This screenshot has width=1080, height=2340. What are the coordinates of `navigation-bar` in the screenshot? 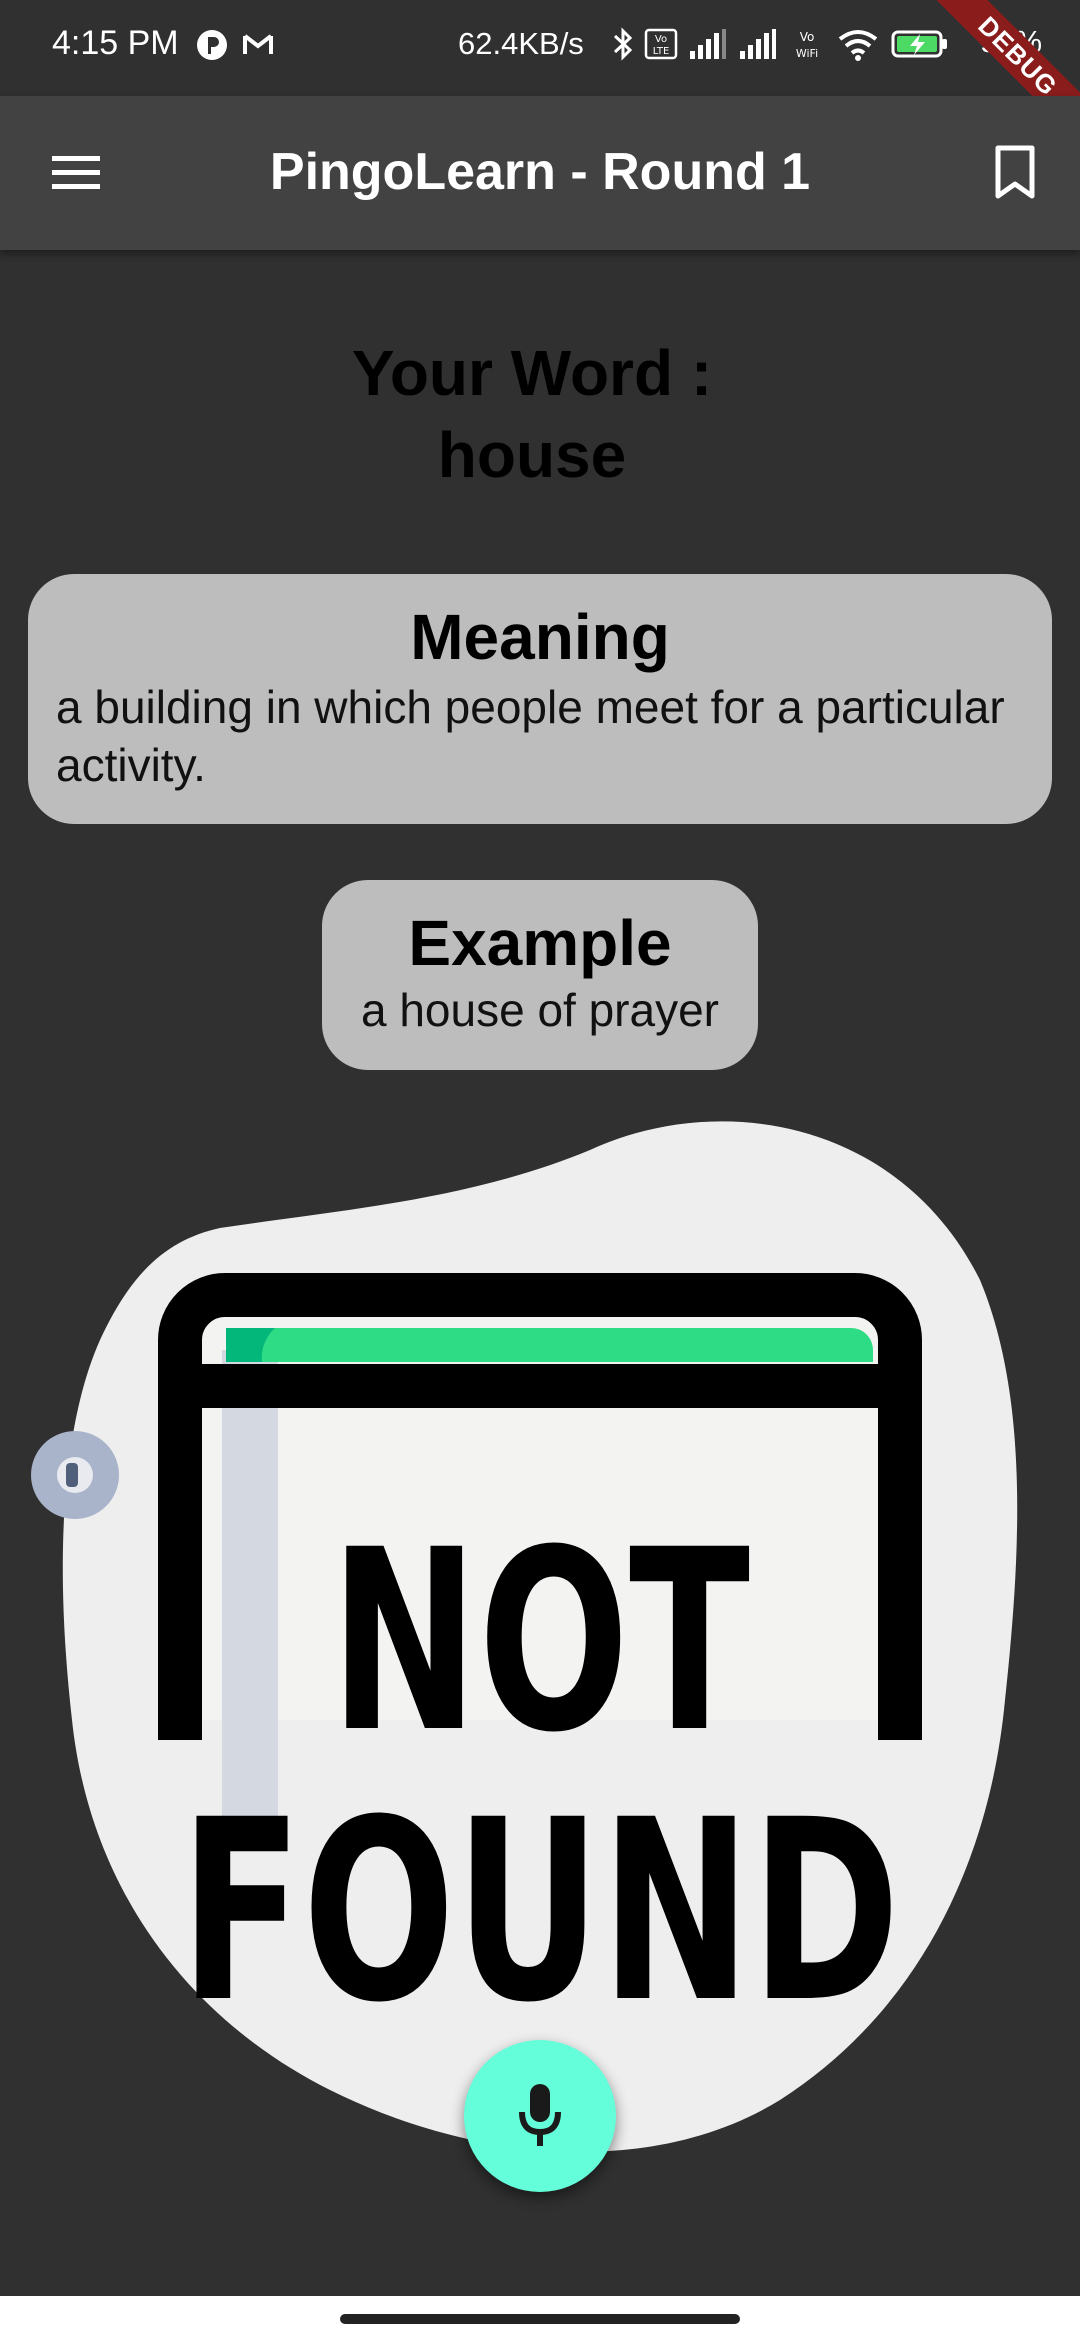 It's located at (540, 2318).